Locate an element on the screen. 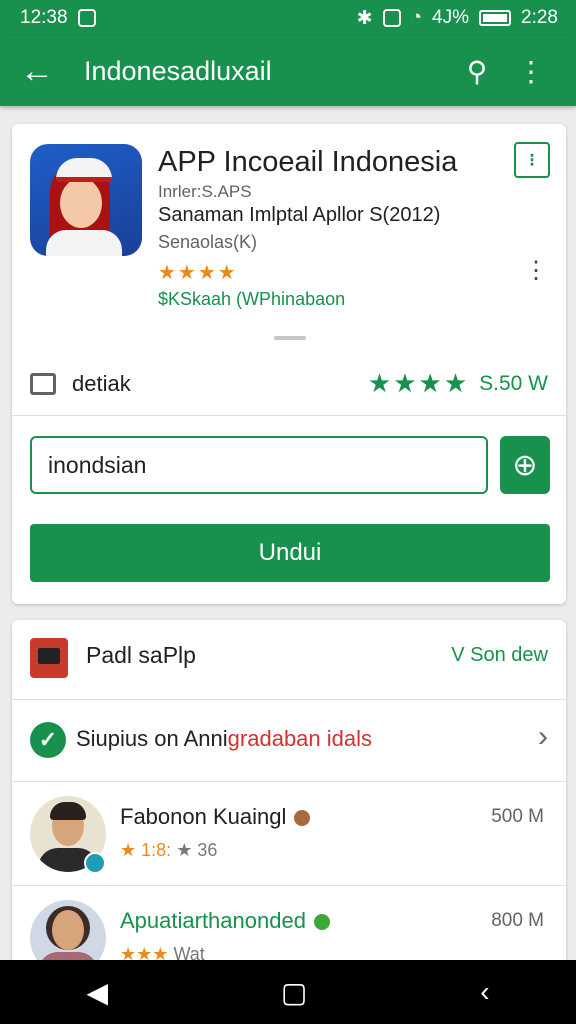 The image size is (576, 1024). nav-home-icon: ▢ is located at coordinates (294, 992).